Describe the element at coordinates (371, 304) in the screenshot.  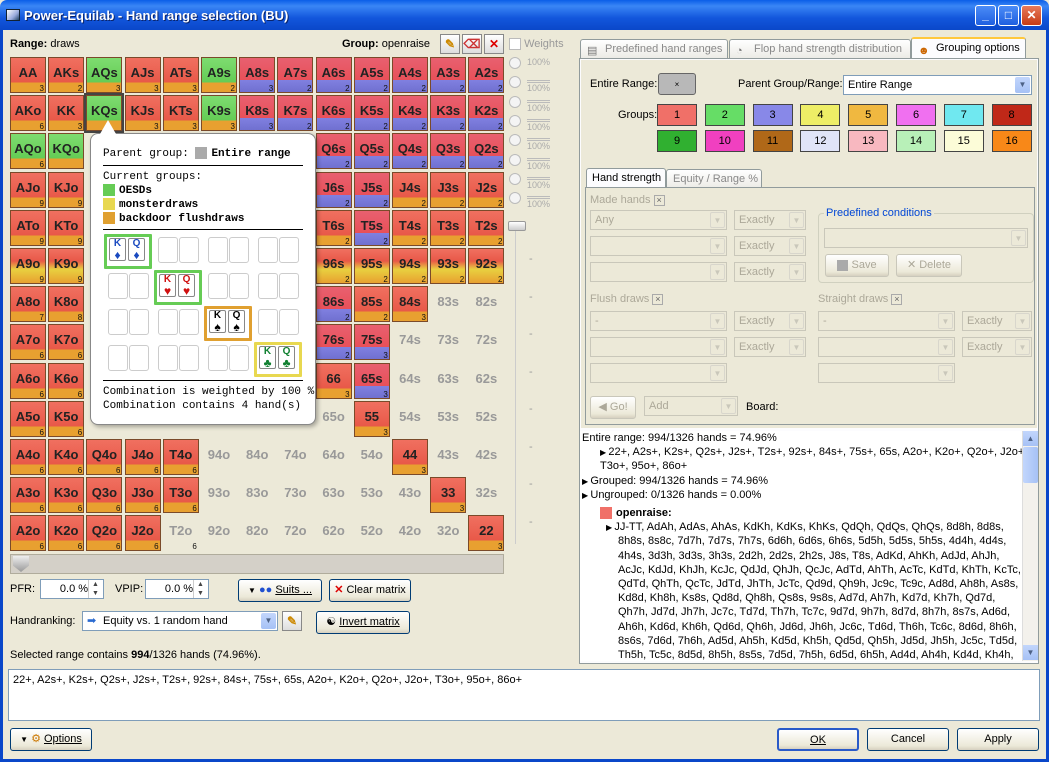
I see `hand-cell-85s: 85s 2` at that location.